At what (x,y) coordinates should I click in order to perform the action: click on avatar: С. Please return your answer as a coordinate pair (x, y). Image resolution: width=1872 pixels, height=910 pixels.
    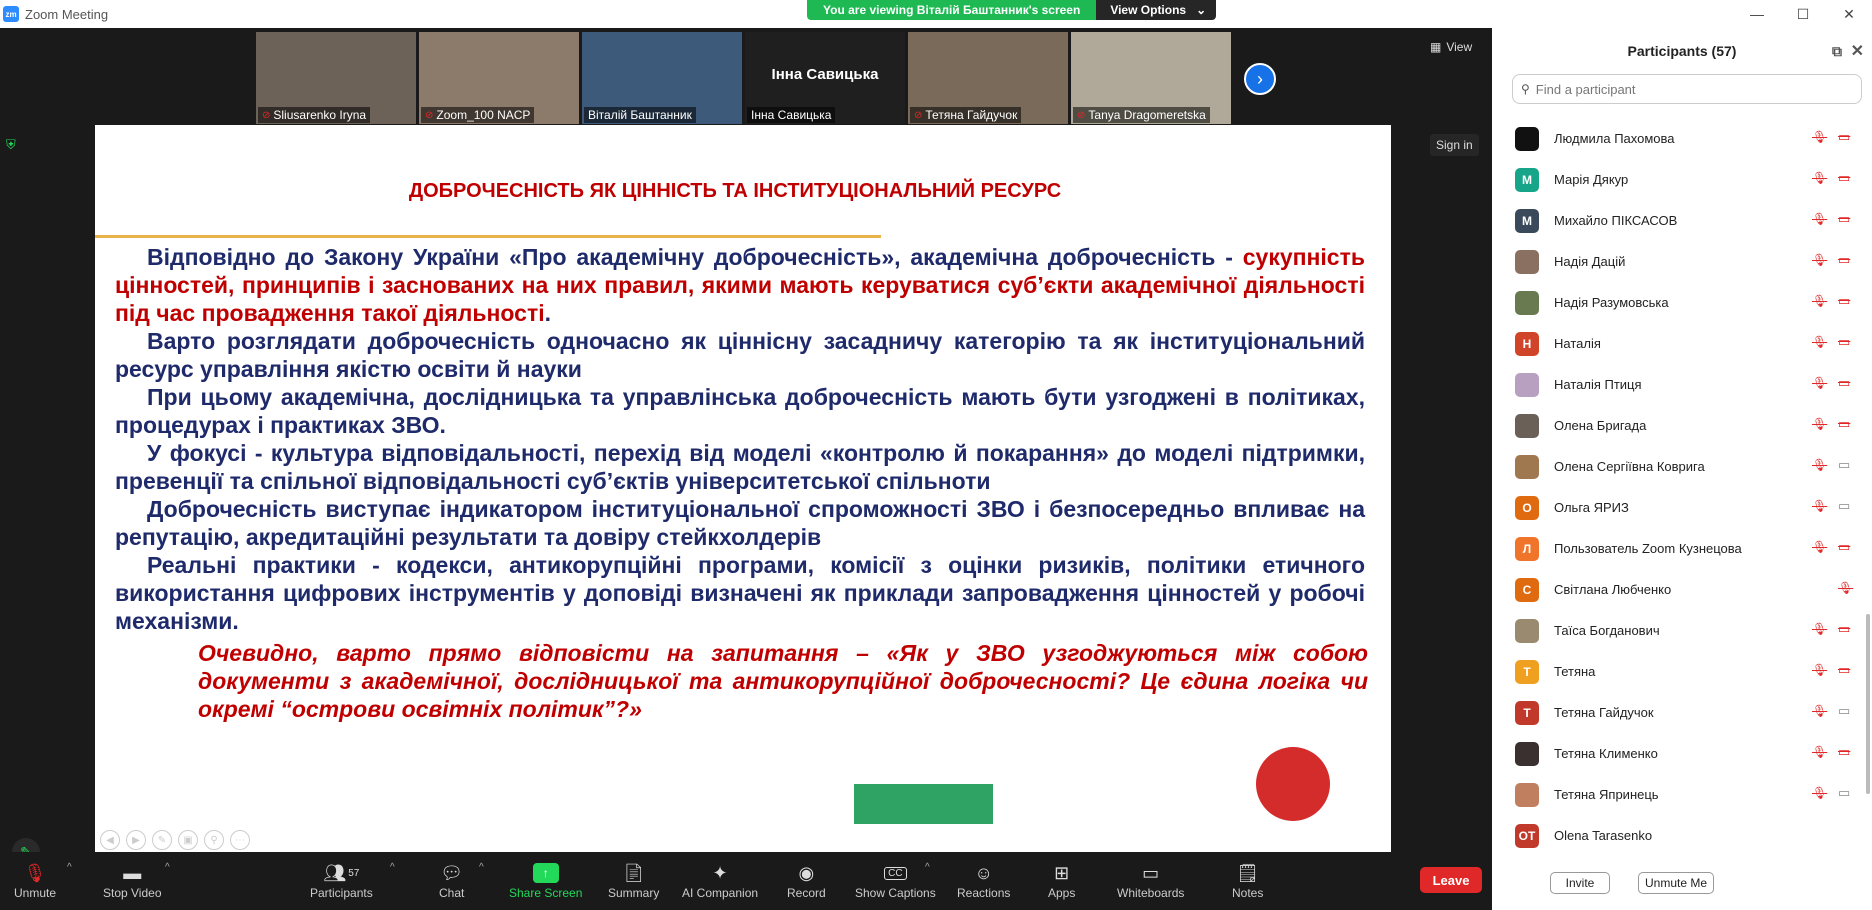
    Looking at the image, I should click on (1527, 589).